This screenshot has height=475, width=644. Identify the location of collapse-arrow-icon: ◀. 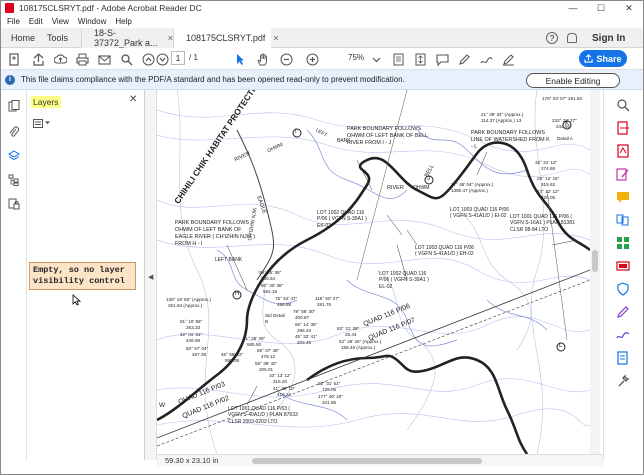
(151, 277).